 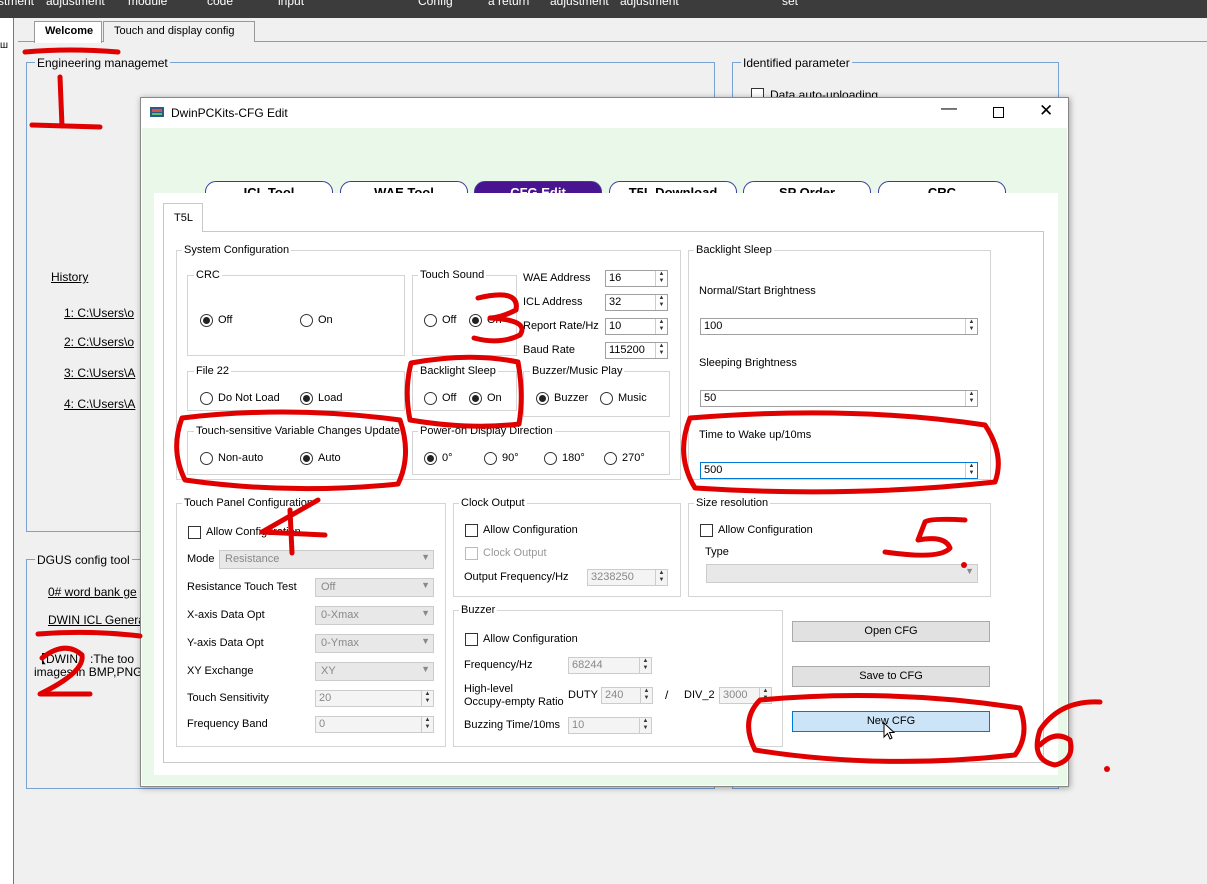 I want to click on history-item: 4: C:\Users\A, so click(x=99, y=404).